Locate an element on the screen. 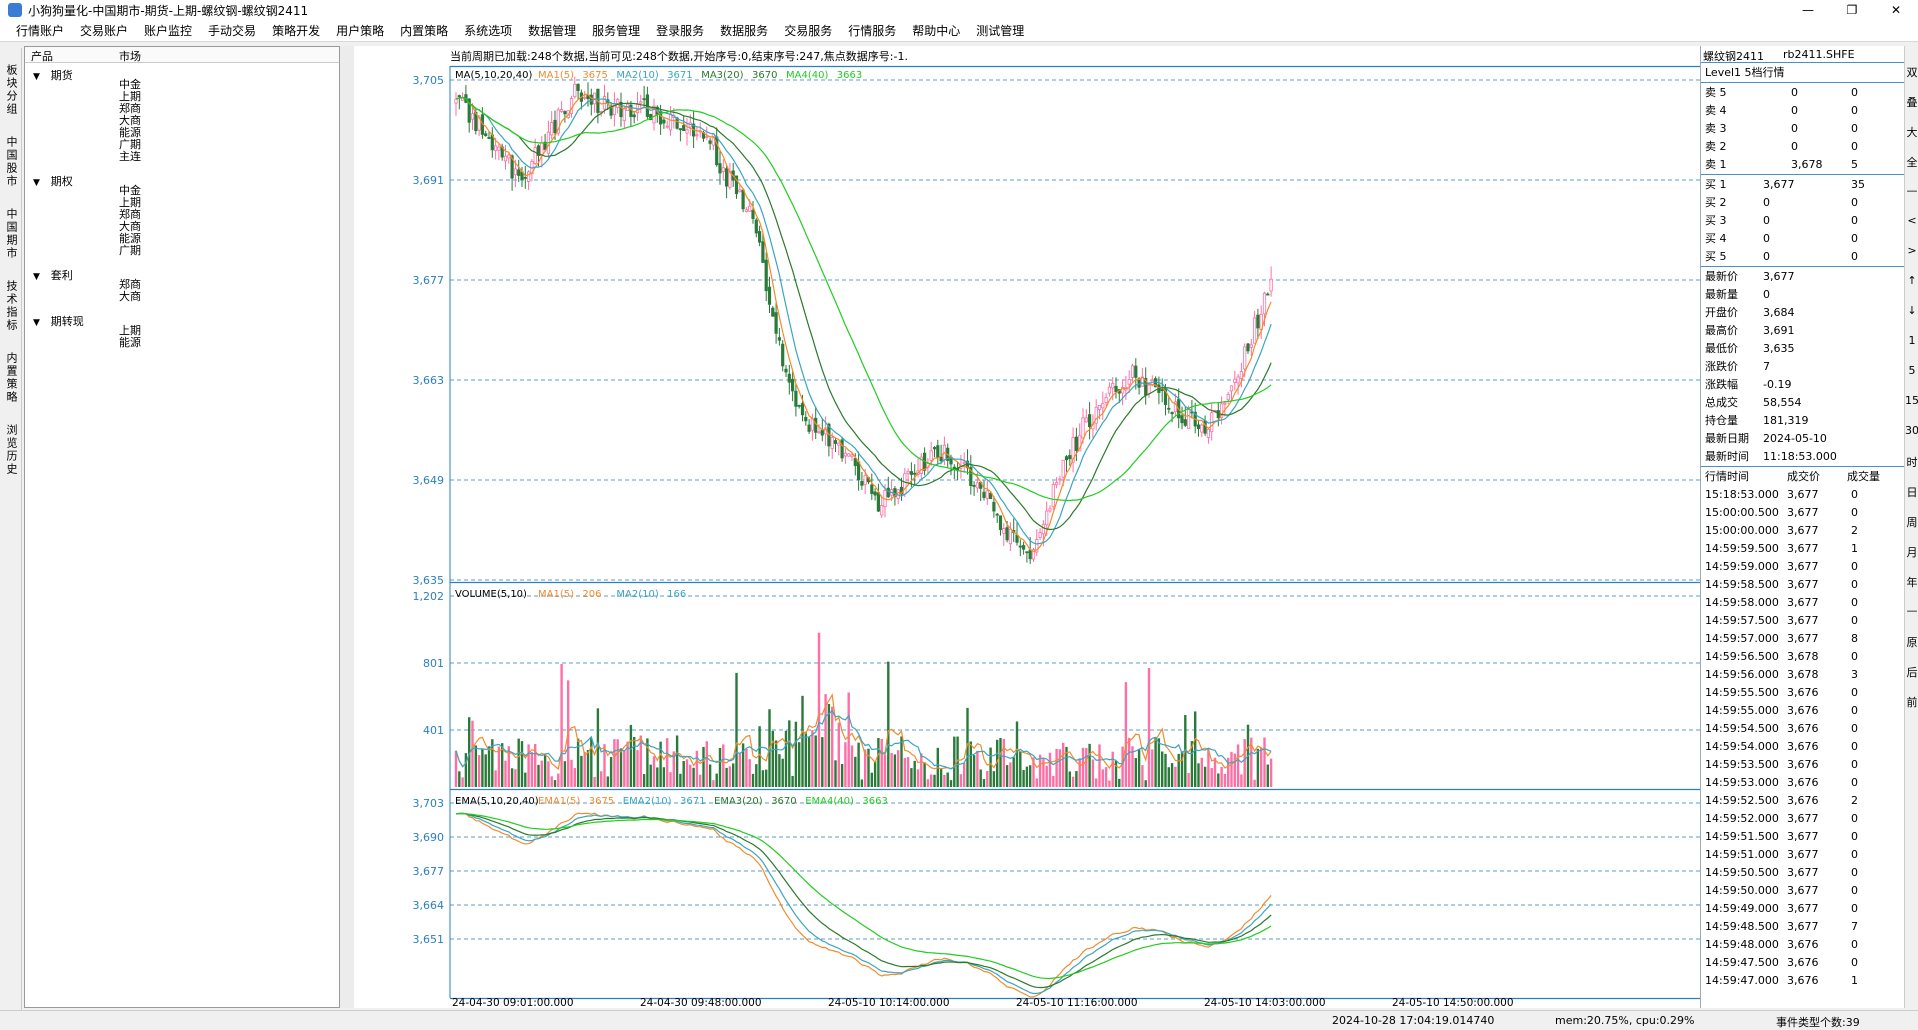 The image size is (1918, 1030). right-tab-14: 日 is located at coordinates (1911, 492).